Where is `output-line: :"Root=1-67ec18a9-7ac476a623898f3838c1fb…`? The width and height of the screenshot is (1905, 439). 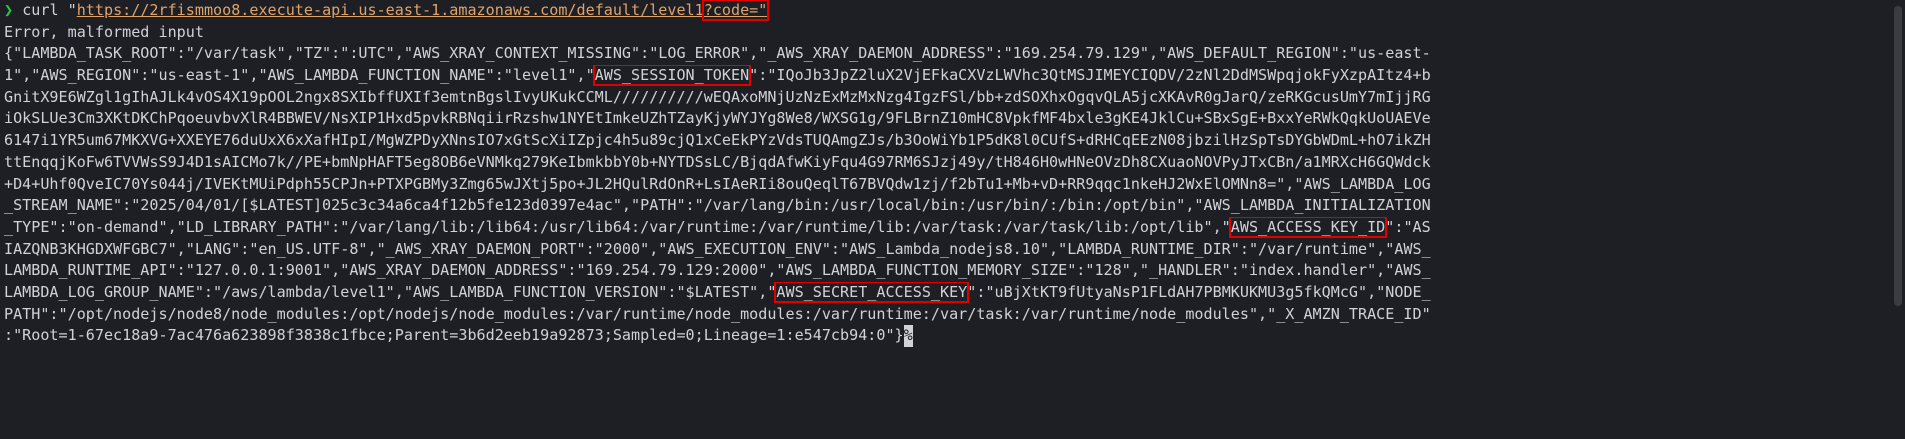
output-line: :"Root=1-67ec18a9-7ac476a623898f3838c1fb… is located at coordinates (943, 336).